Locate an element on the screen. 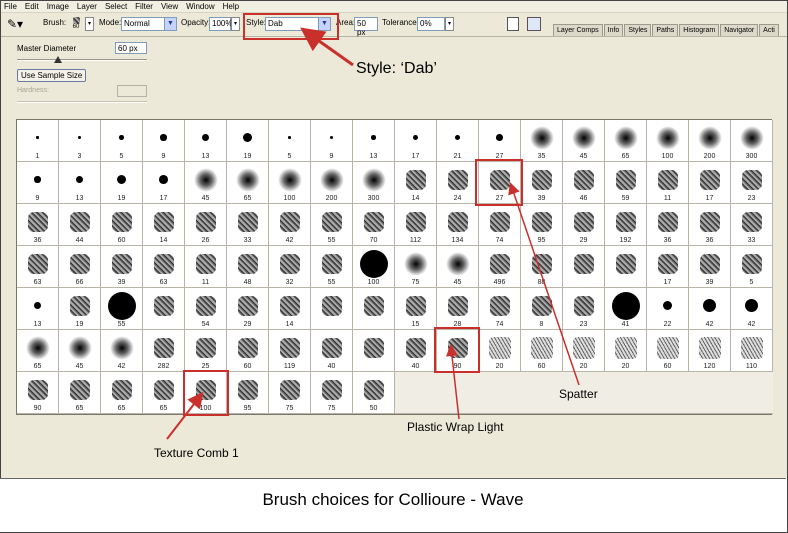 The width and height of the screenshot is (788, 533). style-arrow is located at coordinates (327, 47).